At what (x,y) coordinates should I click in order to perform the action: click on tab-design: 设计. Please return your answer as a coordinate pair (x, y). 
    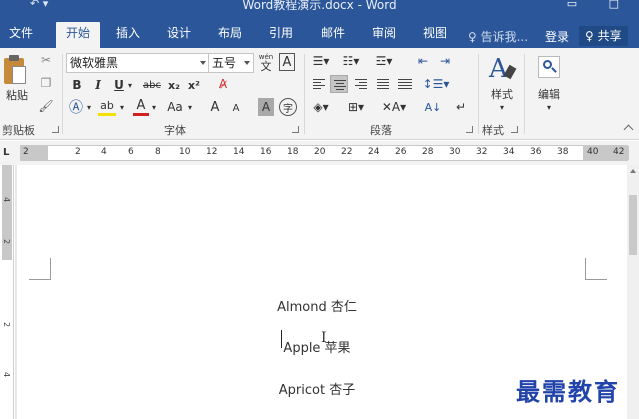
    Looking at the image, I should click on (179, 35).